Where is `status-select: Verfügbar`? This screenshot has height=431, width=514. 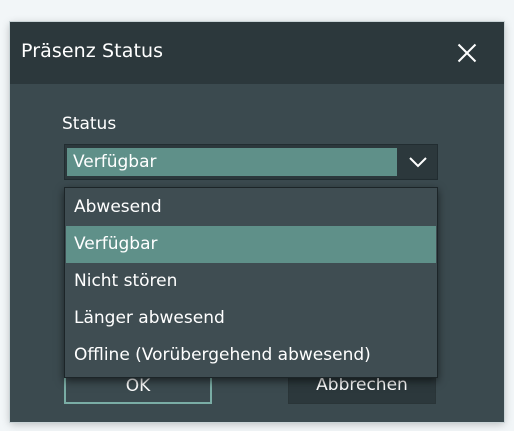 status-select: Verfügbar is located at coordinates (251, 162).